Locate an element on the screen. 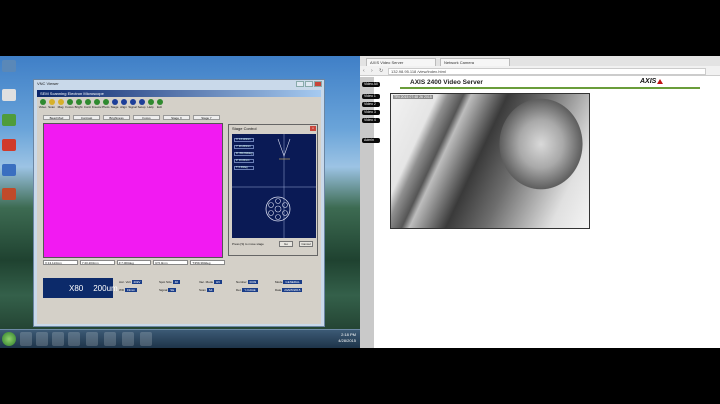 The height and width of the screenshot is (404, 720). video-stream: TRI 2015 07:48 26 2015 is located at coordinates (490, 161).